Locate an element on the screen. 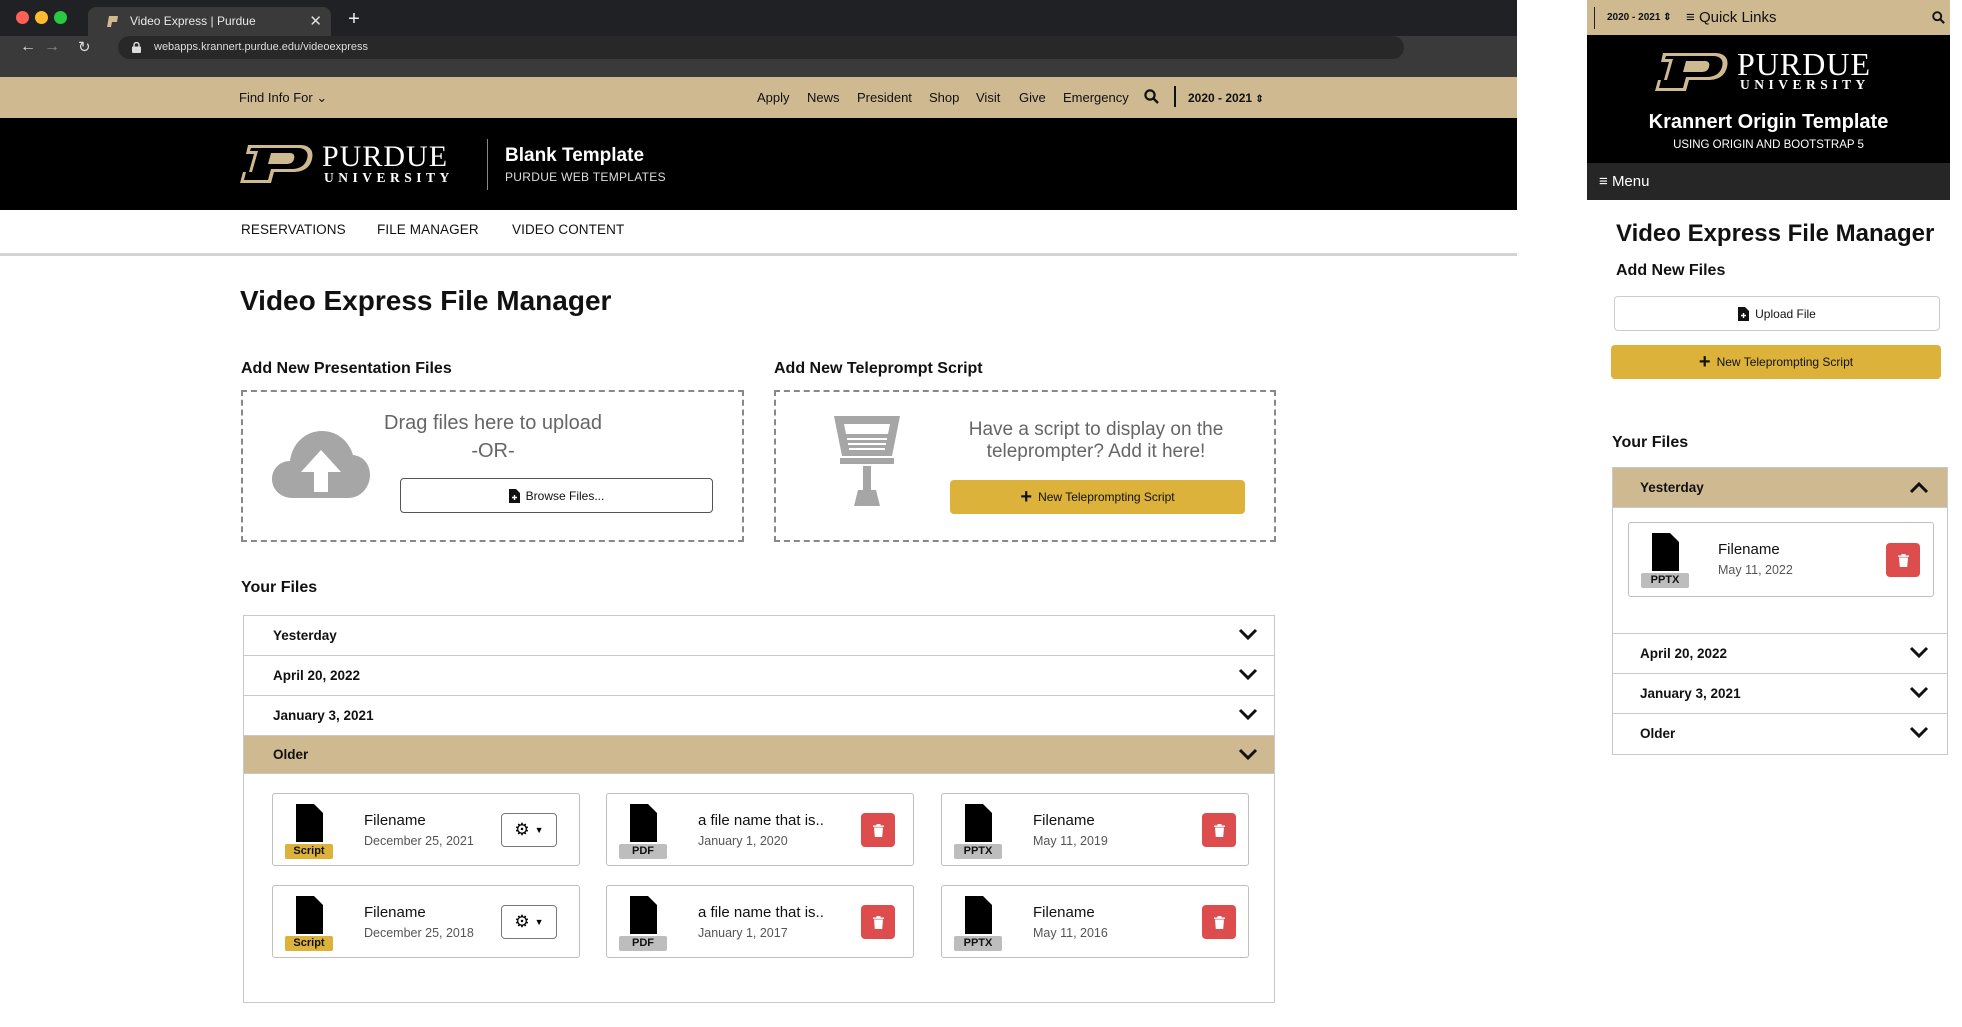  close-tab-icon: ✕ is located at coordinates (315, 21).